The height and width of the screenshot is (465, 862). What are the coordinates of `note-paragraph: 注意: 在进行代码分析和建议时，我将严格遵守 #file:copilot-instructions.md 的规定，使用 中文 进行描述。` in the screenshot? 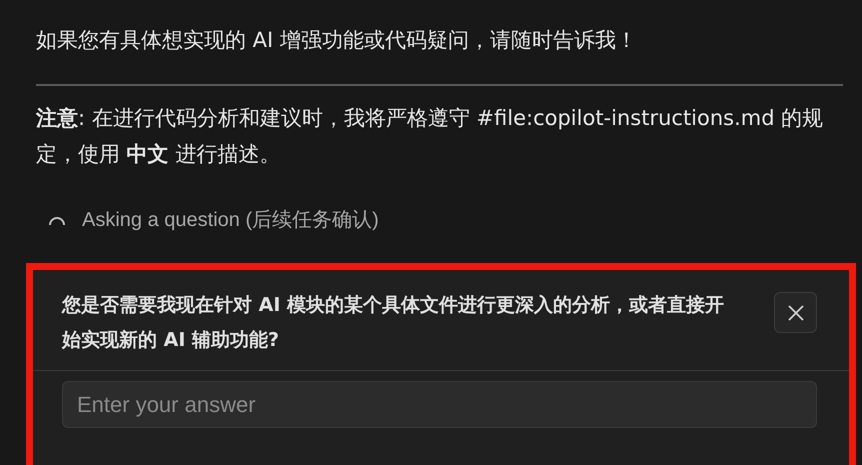 It's located at (430, 136).